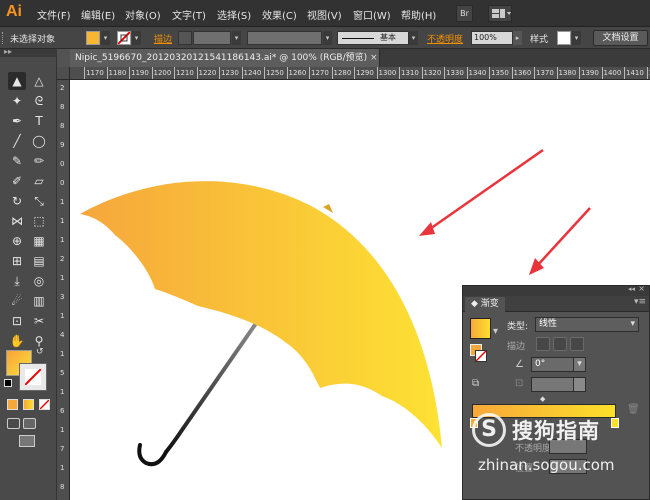 This screenshot has width=650, height=500. What do you see at coordinates (39, 201) in the screenshot?
I see `scale-tool-icon: ⤡` at bounding box center [39, 201].